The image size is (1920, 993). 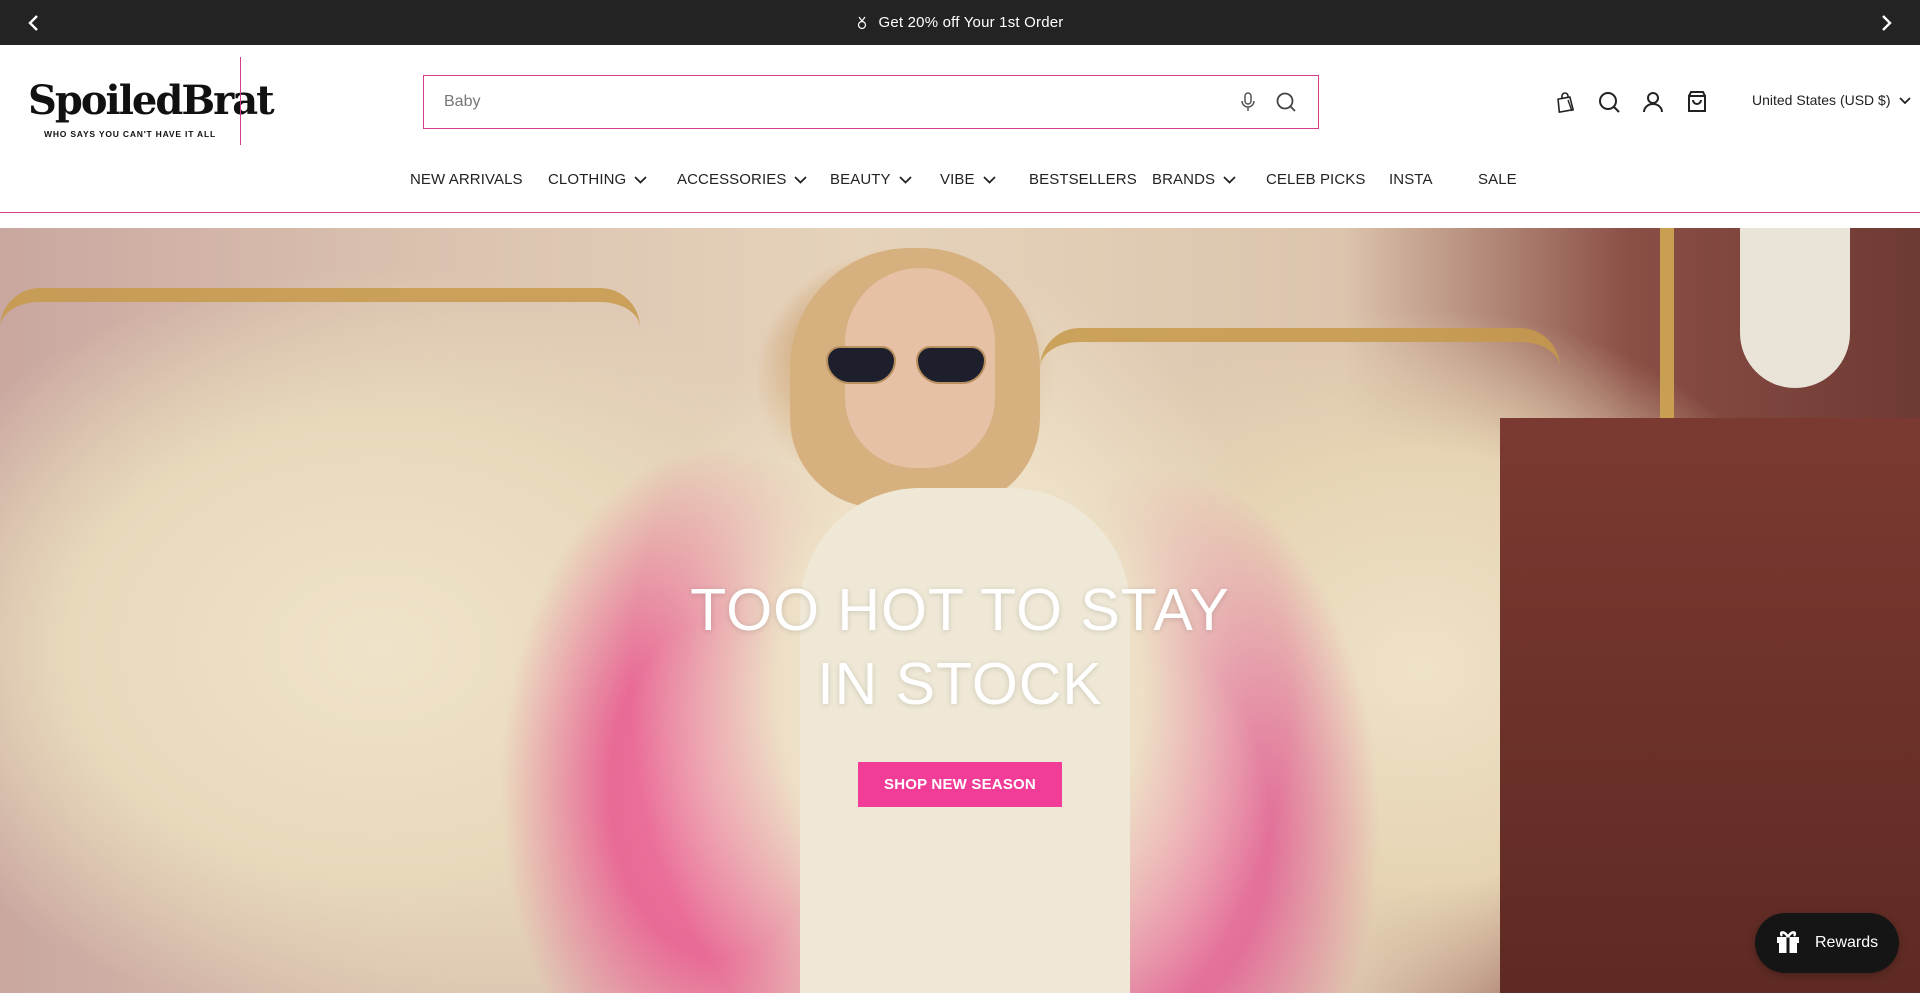 What do you see at coordinates (1184, 179) in the screenshot?
I see `nav-label: BRANDS` at bounding box center [1184, 179].